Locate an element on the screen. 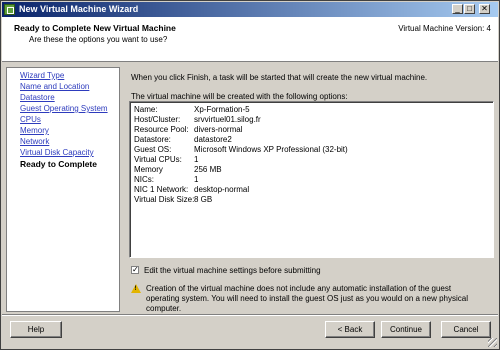  minimize-button: _ is located at coordinates (457, 9).